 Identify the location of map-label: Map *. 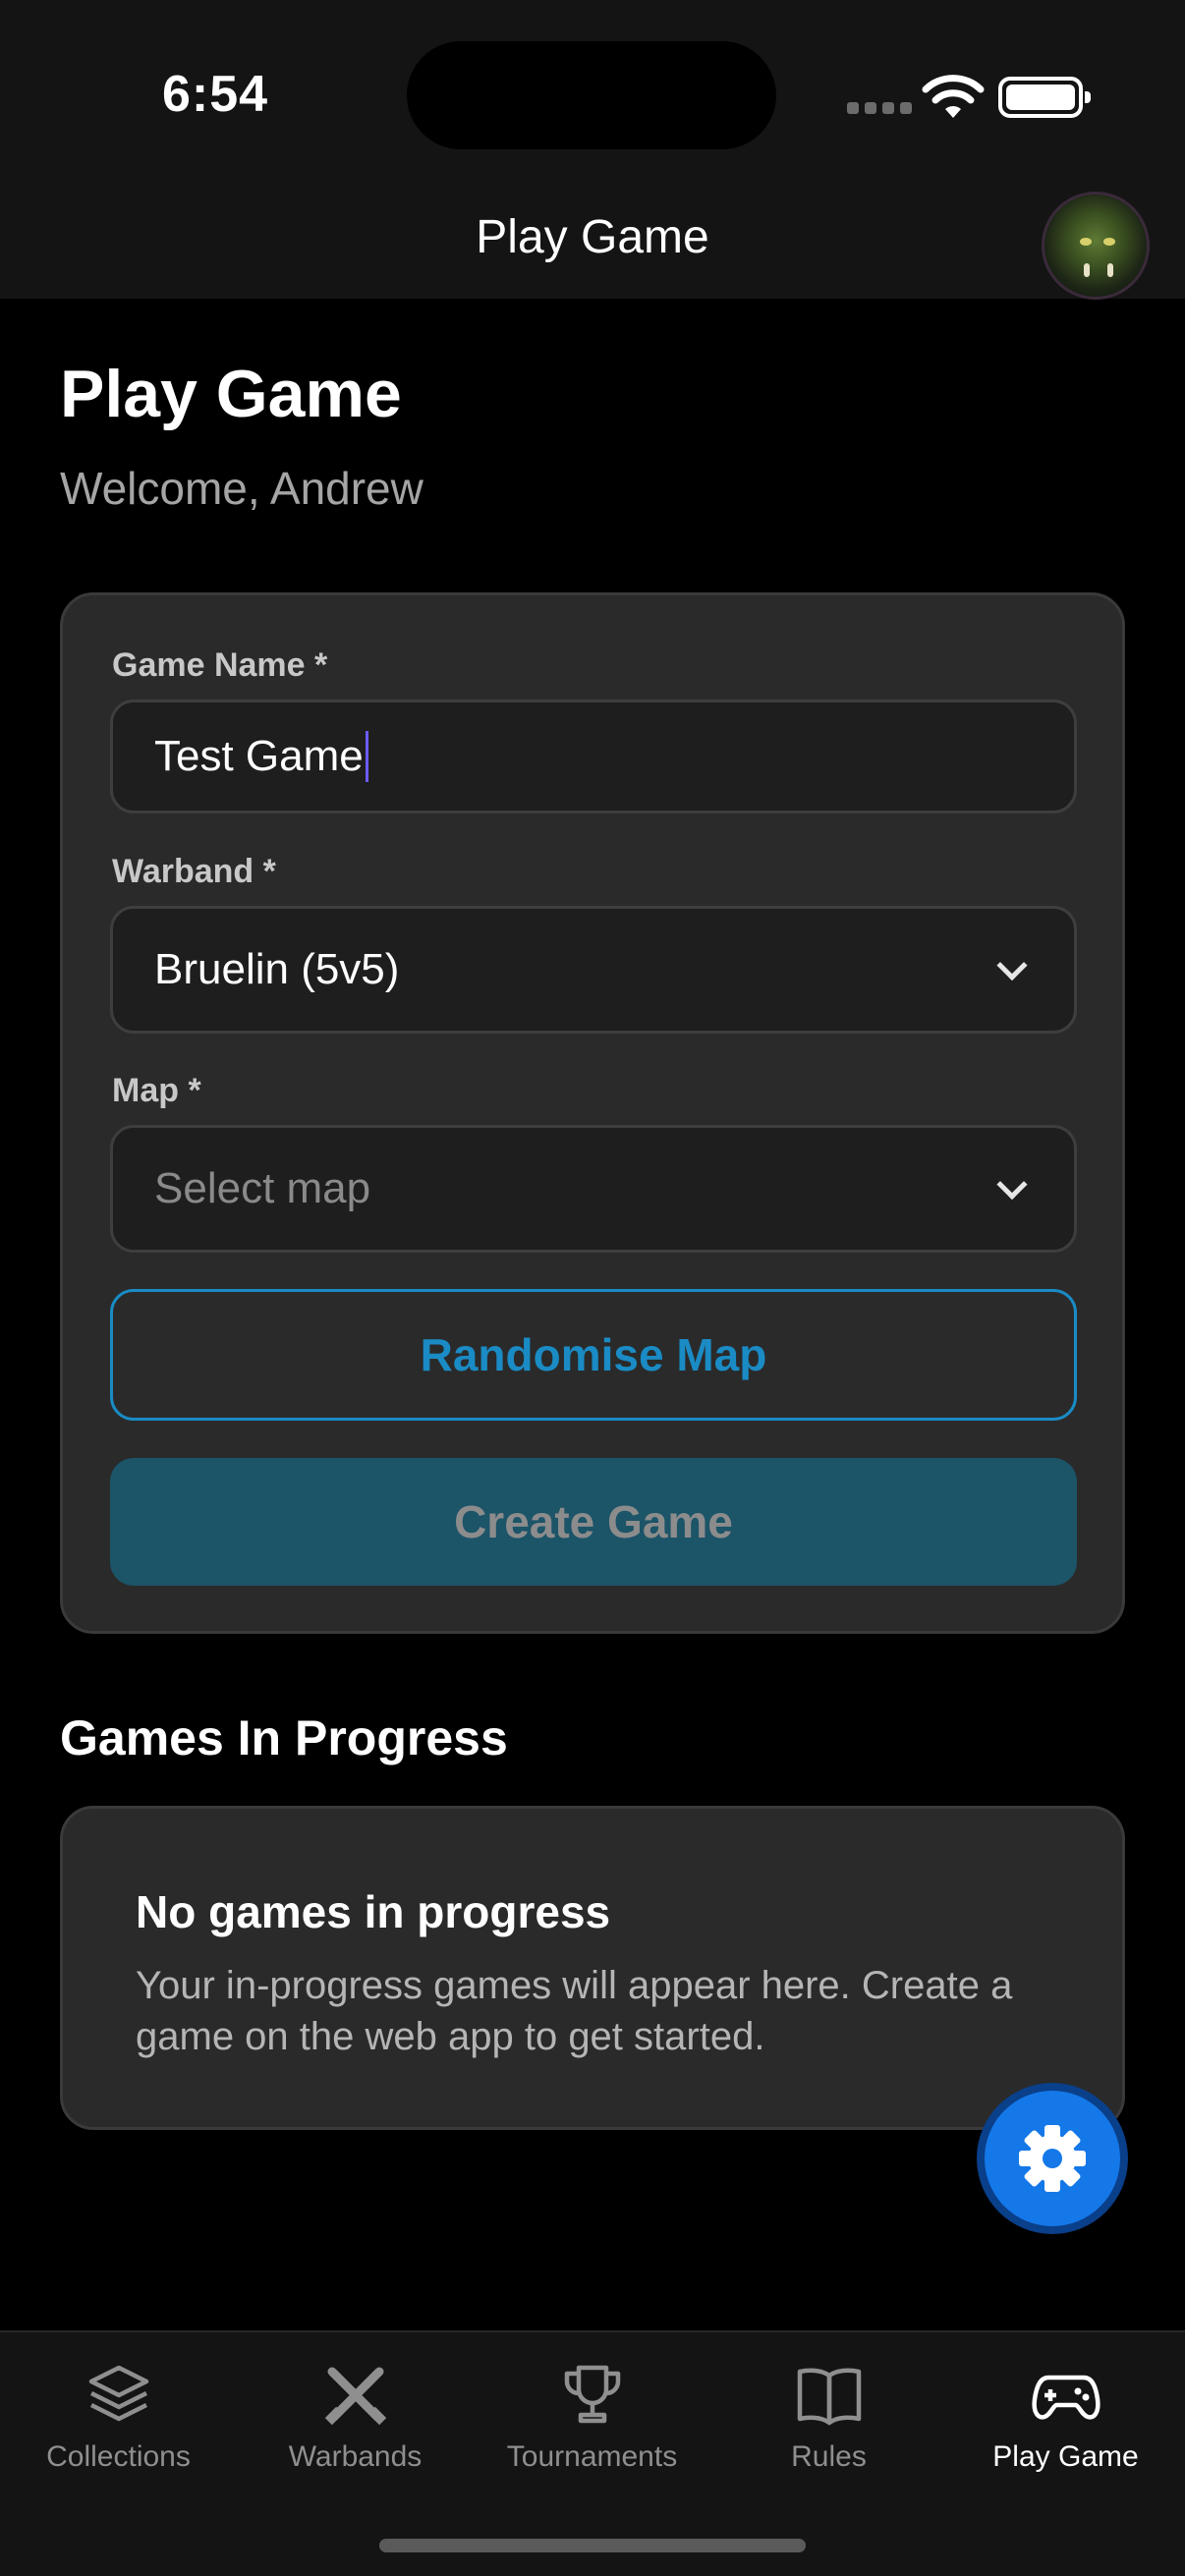
(156, 1090).